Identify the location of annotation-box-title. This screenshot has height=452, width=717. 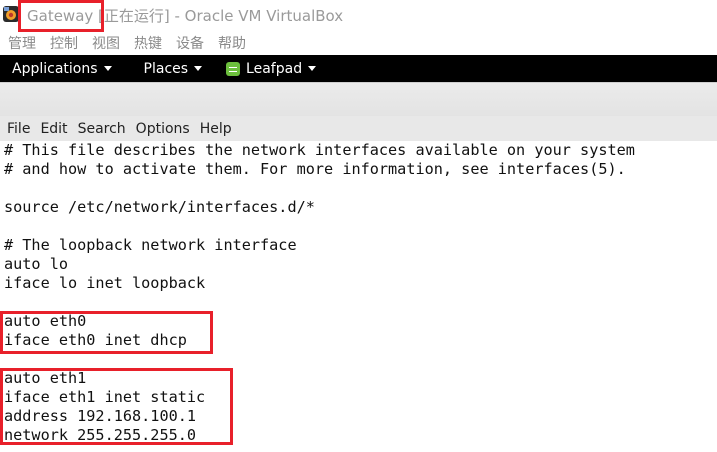
(61, 16).